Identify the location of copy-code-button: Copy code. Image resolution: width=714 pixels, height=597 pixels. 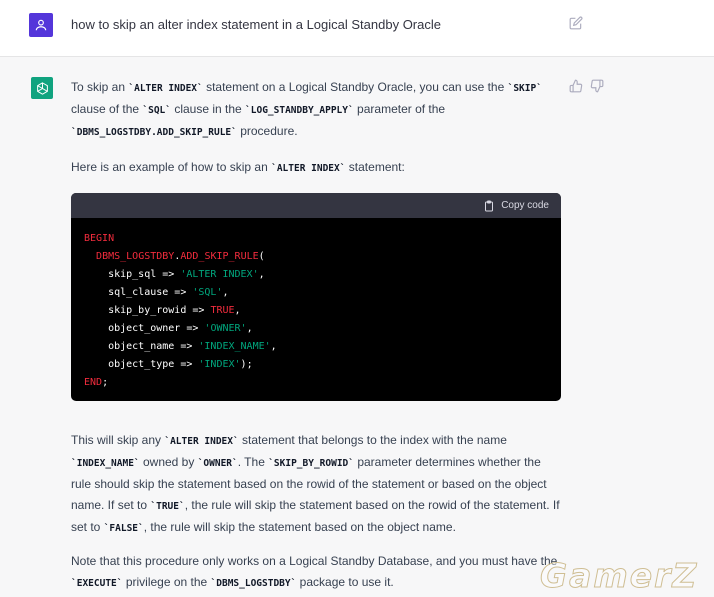
(516, 206).